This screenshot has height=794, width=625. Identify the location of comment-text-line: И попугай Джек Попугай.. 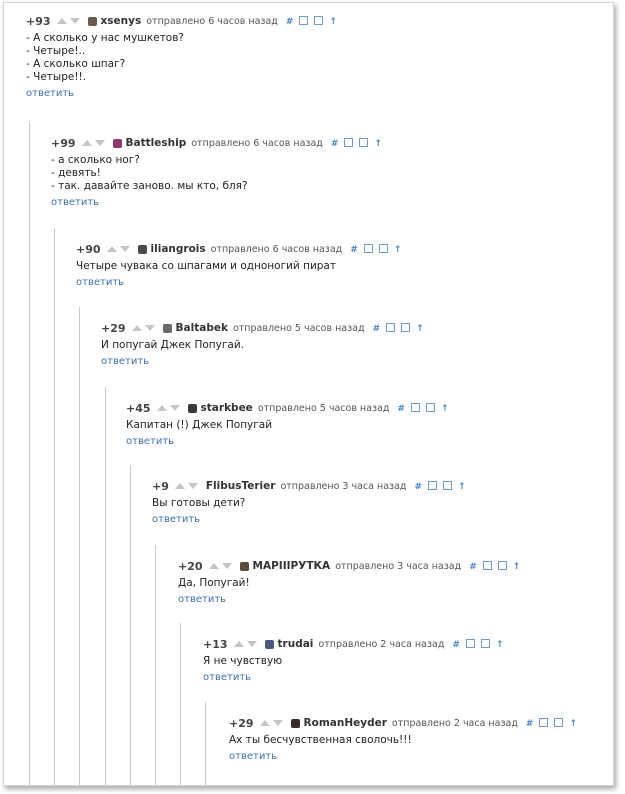
(172, 345).